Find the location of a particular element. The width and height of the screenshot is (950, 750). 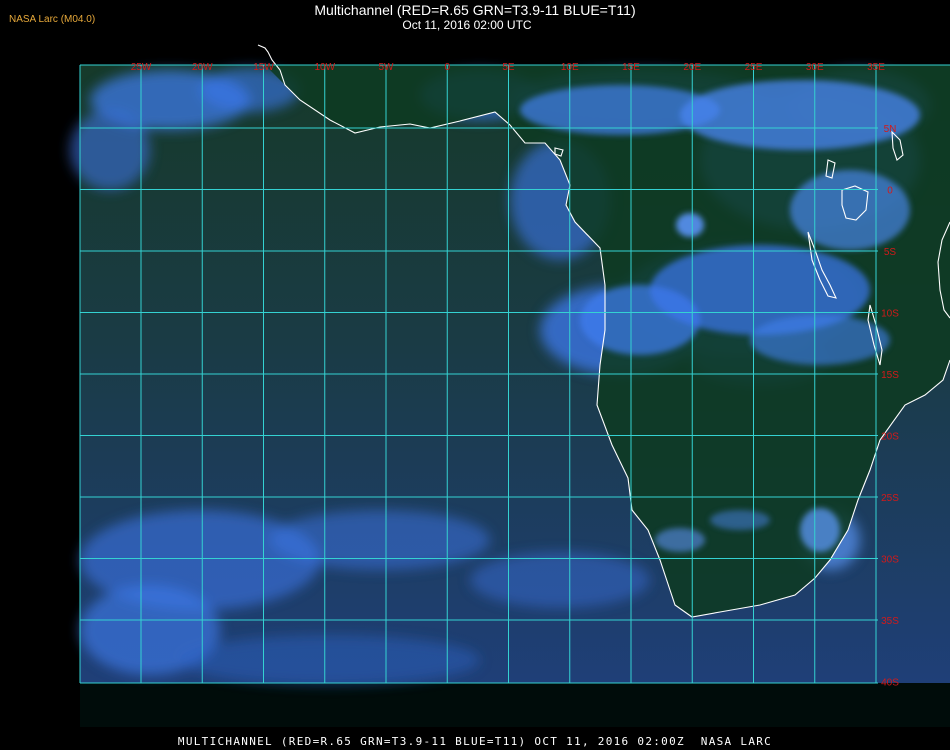

longitude-label: 30E is located at coordinates (815, 67).